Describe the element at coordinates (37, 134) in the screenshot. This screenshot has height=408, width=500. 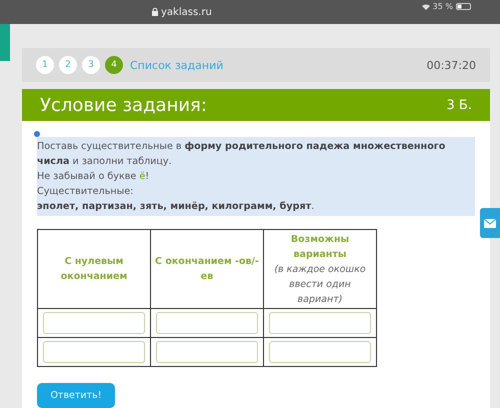
I see `selection-handle` at that location.